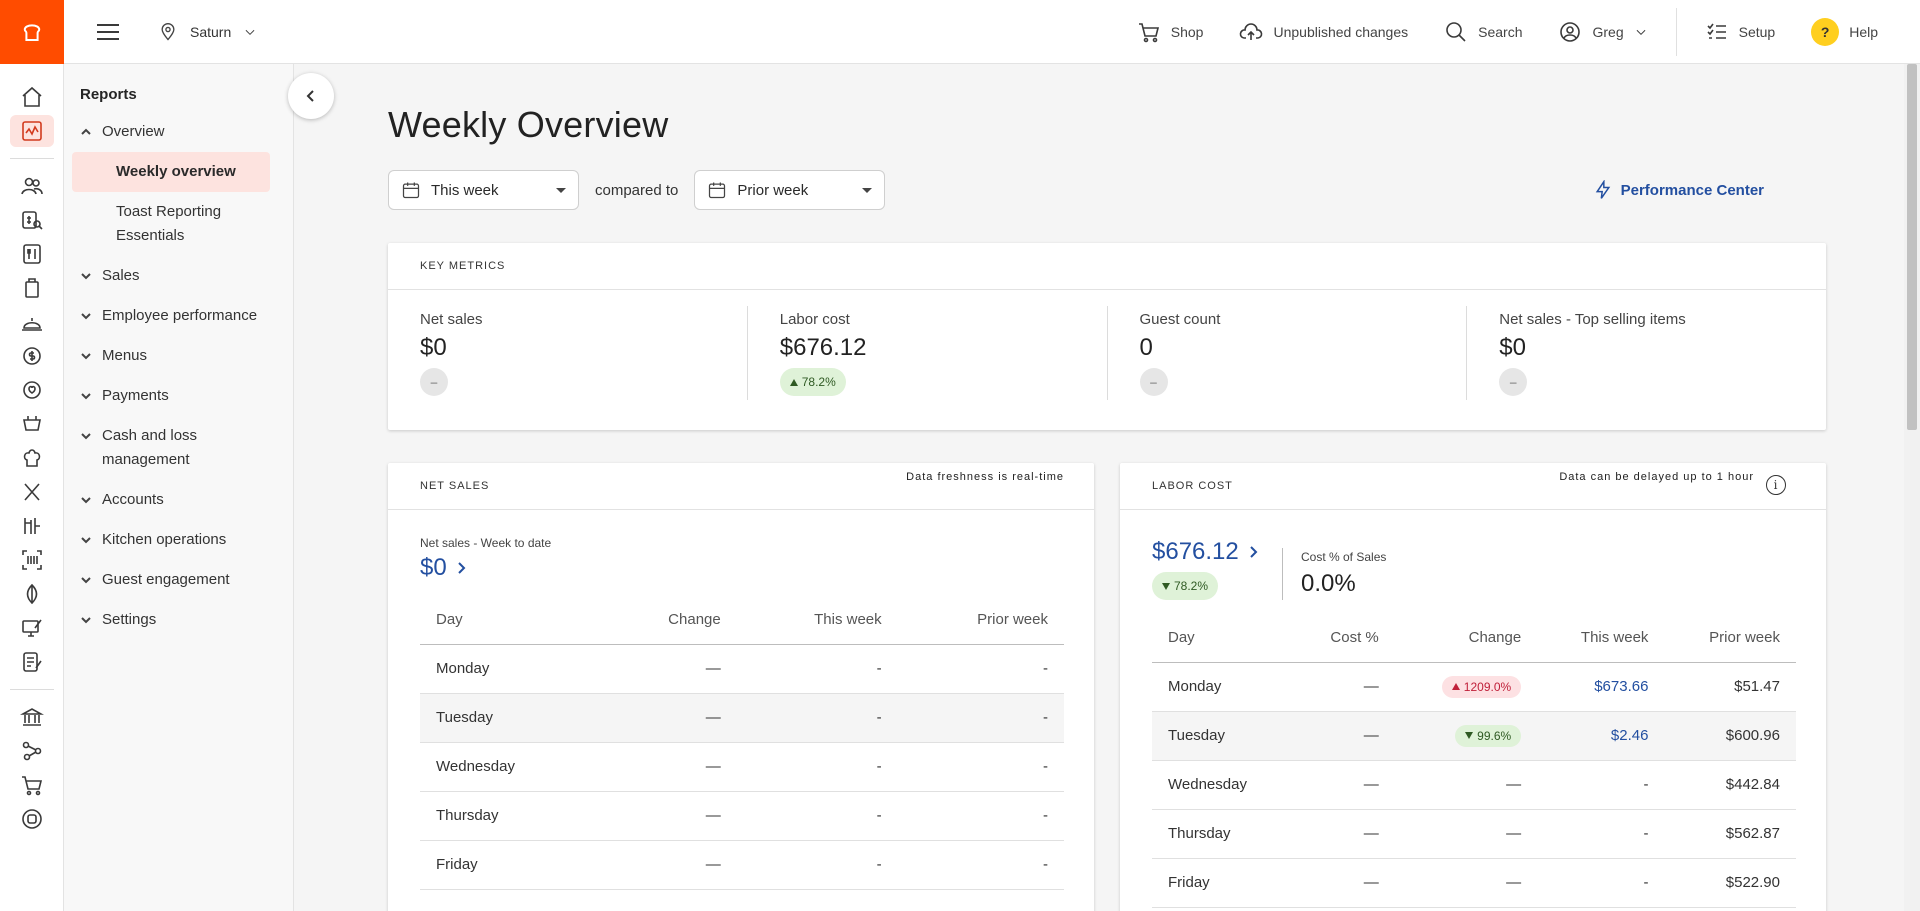 The image size is (1920, 911). Describe the element at coordinates (171, 172) in the screenshot. I see `sidebar-subitem-weekly-overview: Weekly overview` at that location.